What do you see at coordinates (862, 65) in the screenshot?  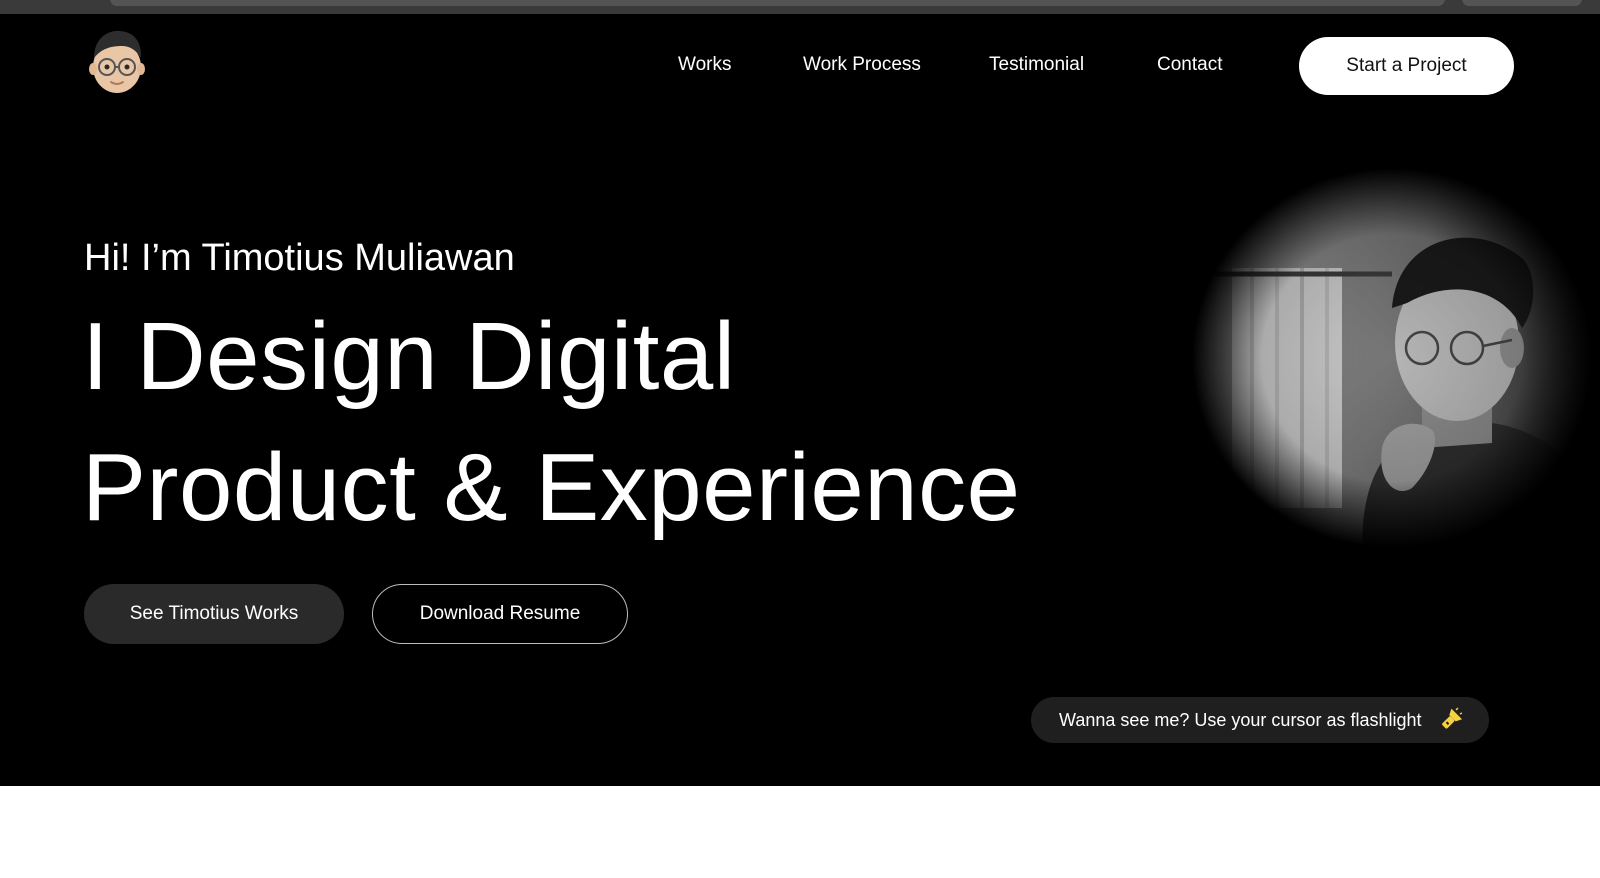 I see `nav-item-work-process: Work Process` at bounding box center [862, 65].